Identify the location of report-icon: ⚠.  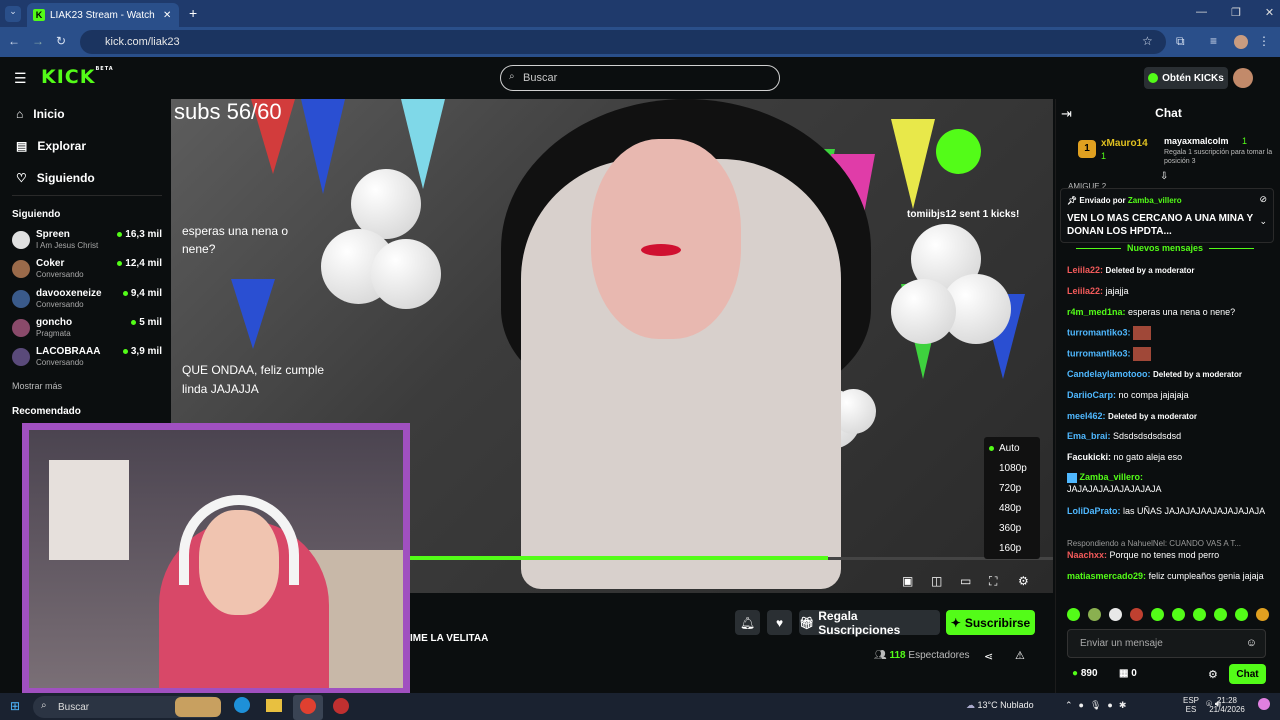
(1020, 655).